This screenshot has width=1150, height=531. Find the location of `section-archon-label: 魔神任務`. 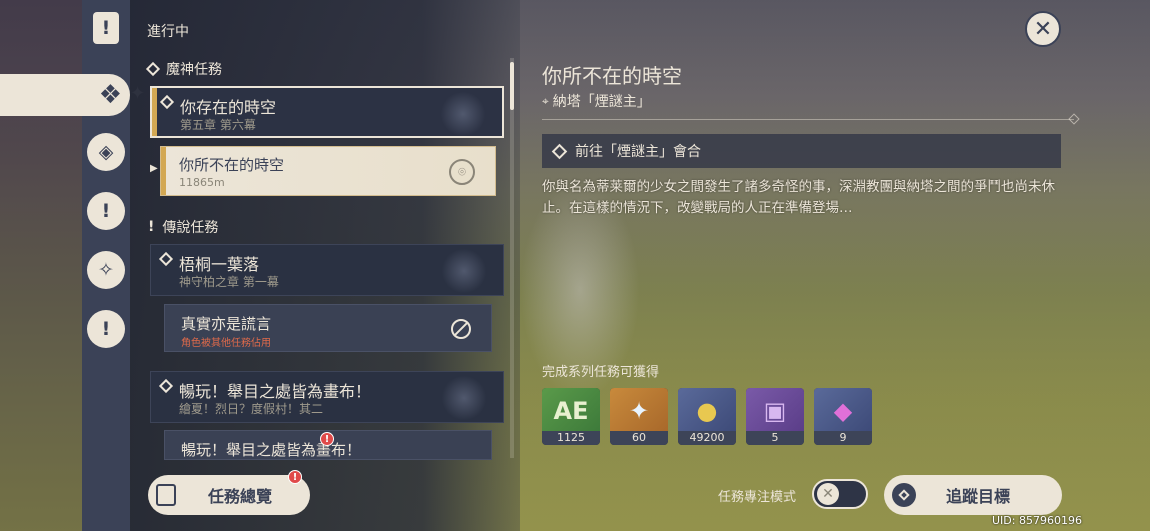

section-archon-label: 魔神任務 is located at coordinates (194, 70).